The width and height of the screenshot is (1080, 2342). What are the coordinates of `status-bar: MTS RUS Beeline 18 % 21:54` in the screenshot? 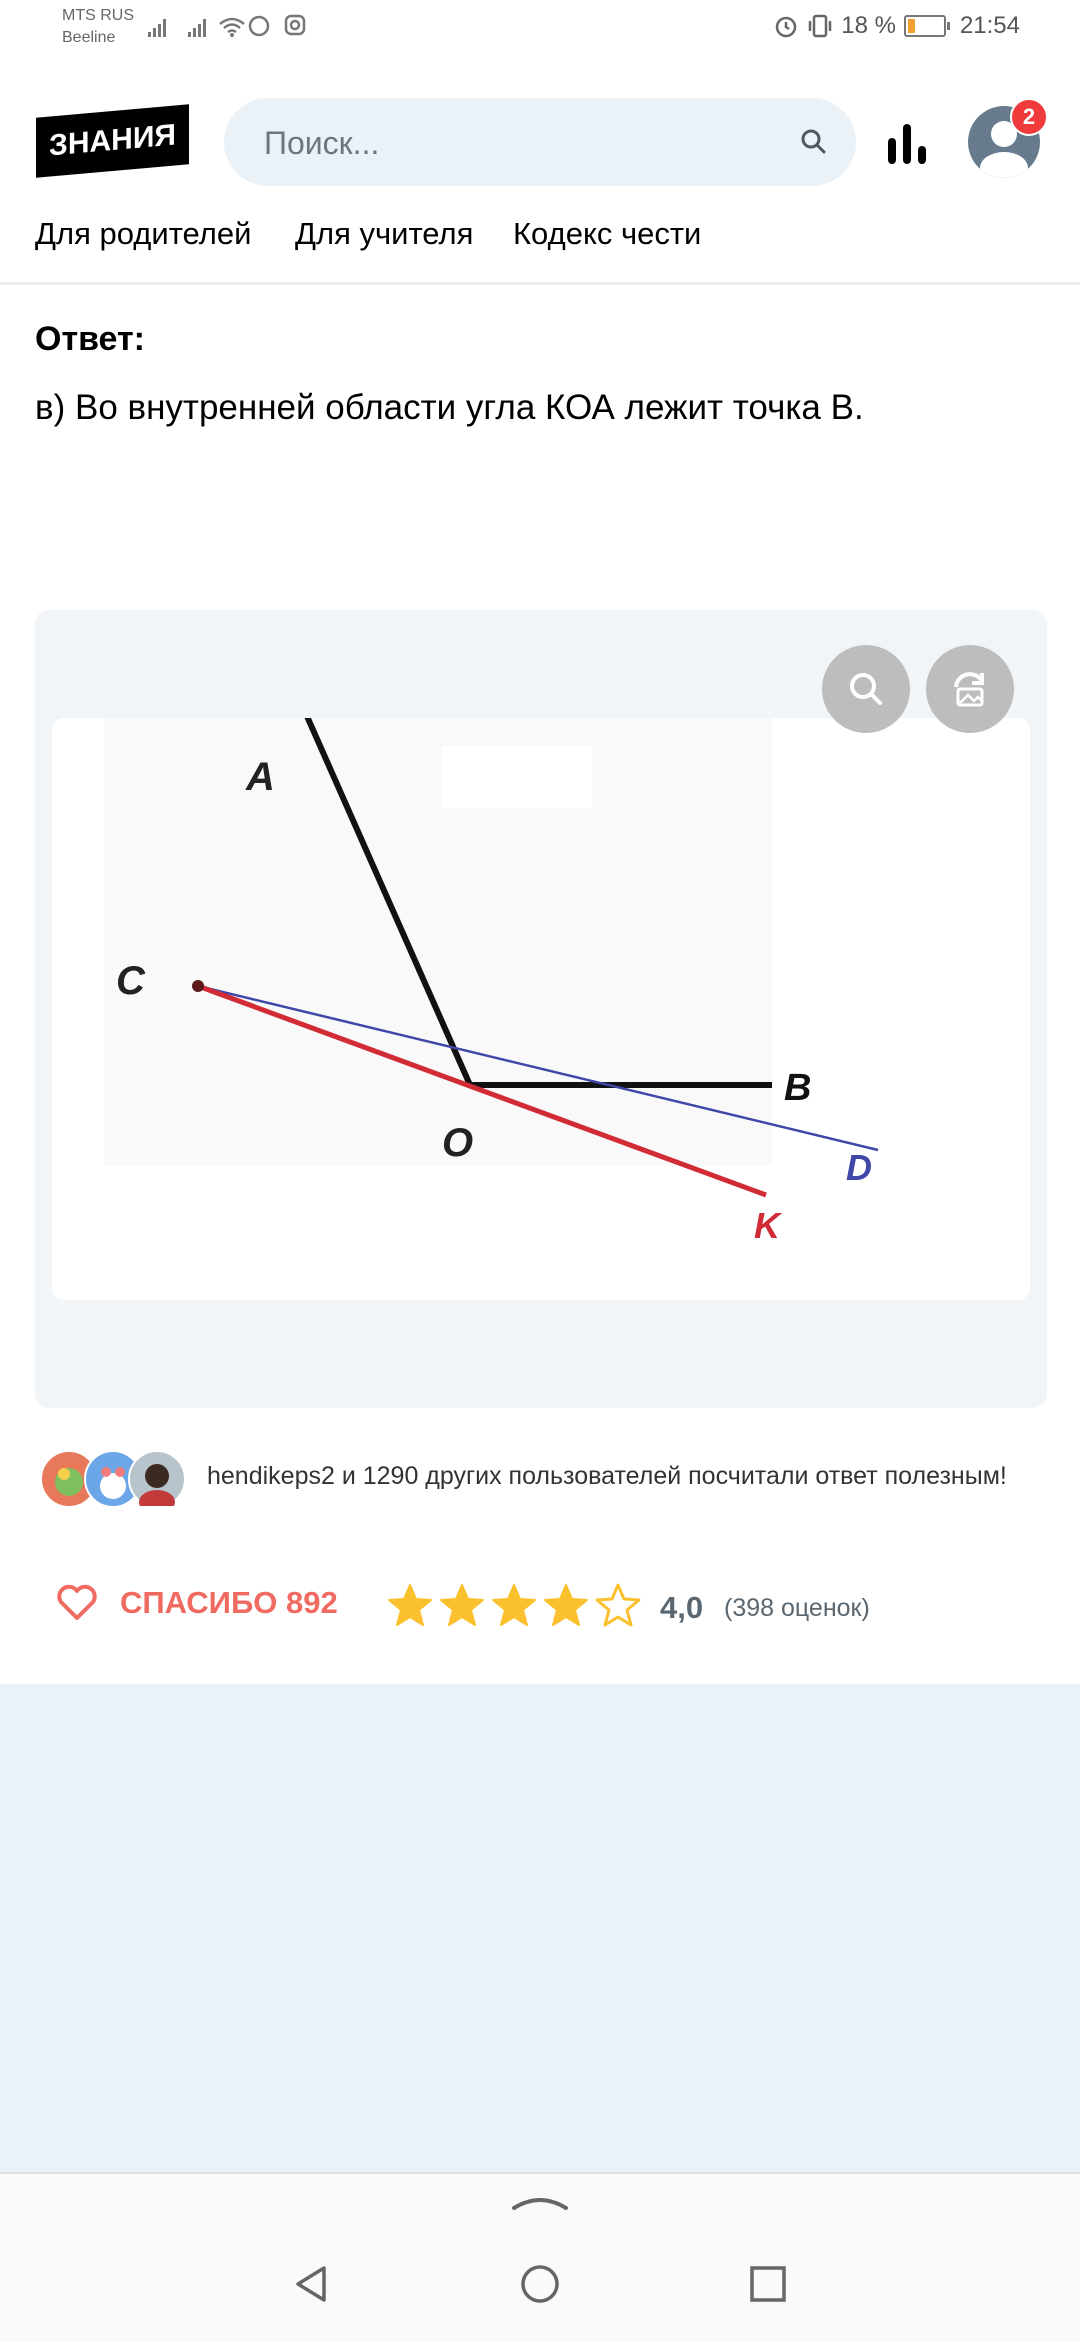 It's located at (540, 39).